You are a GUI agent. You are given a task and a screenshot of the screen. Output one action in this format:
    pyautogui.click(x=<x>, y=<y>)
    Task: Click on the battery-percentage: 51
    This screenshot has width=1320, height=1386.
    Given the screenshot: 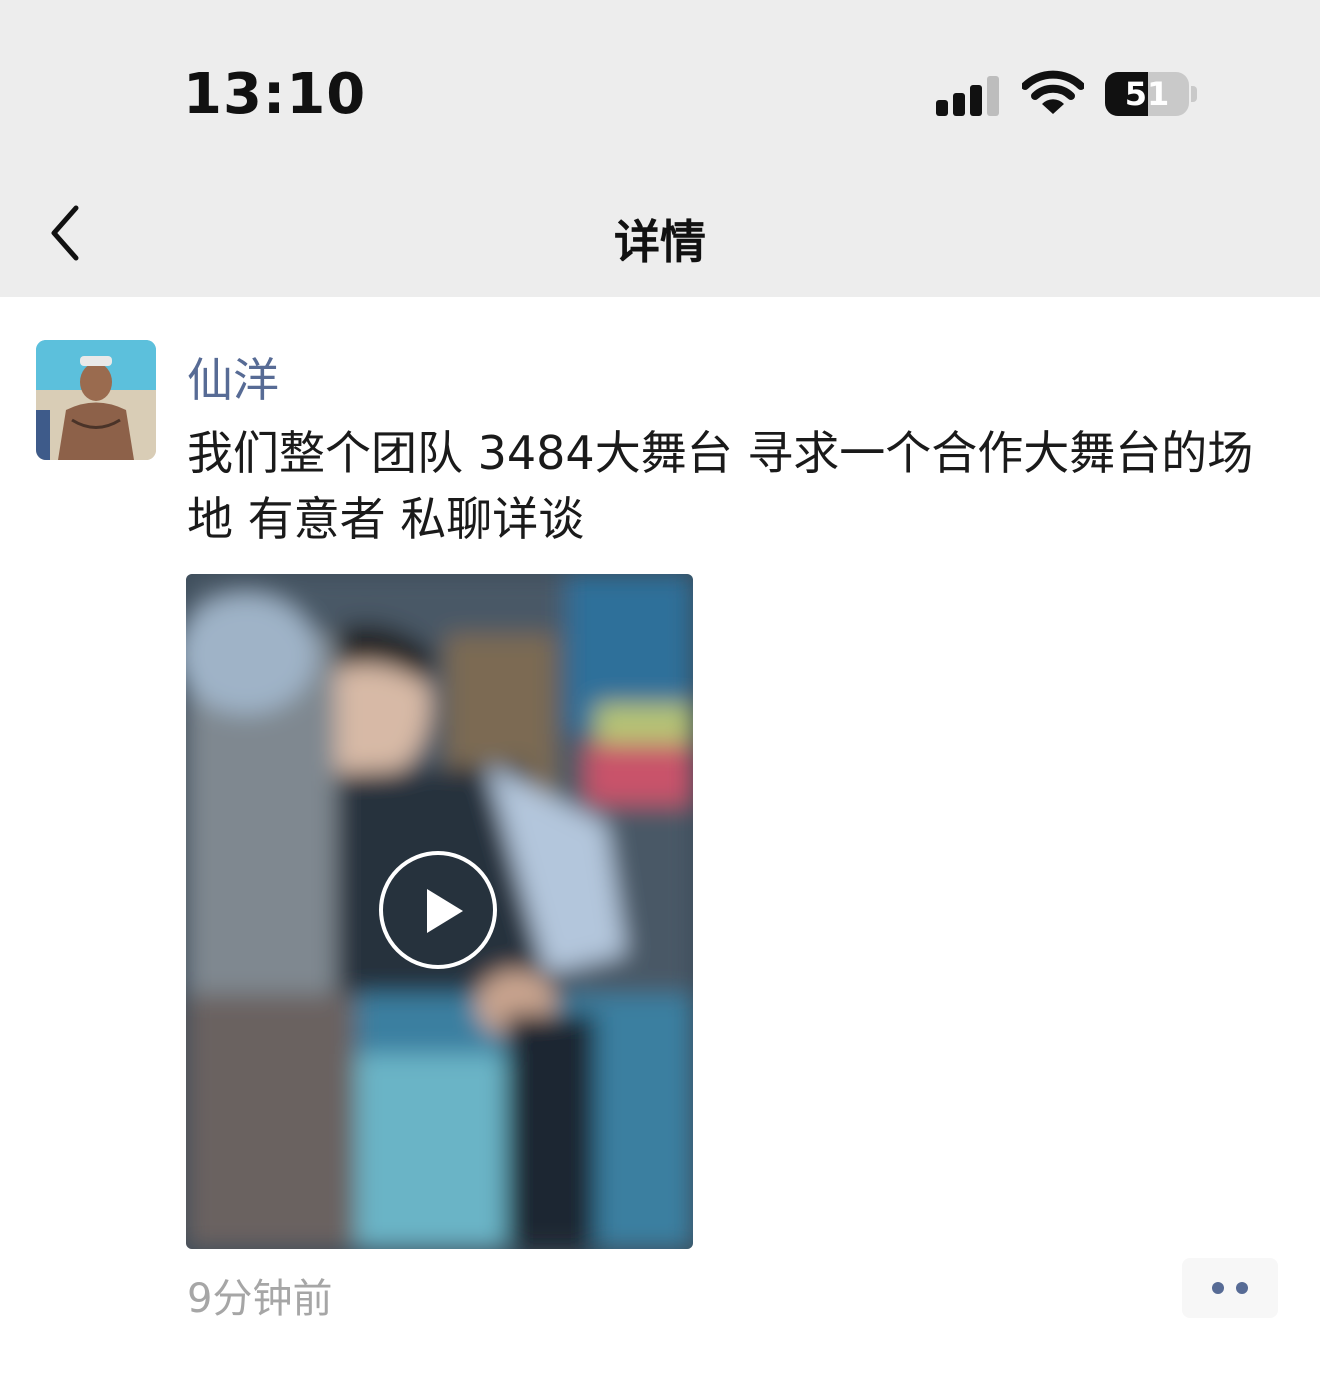 What is the action you would take?
    pyautogui.click(x=1147, y=94)
    